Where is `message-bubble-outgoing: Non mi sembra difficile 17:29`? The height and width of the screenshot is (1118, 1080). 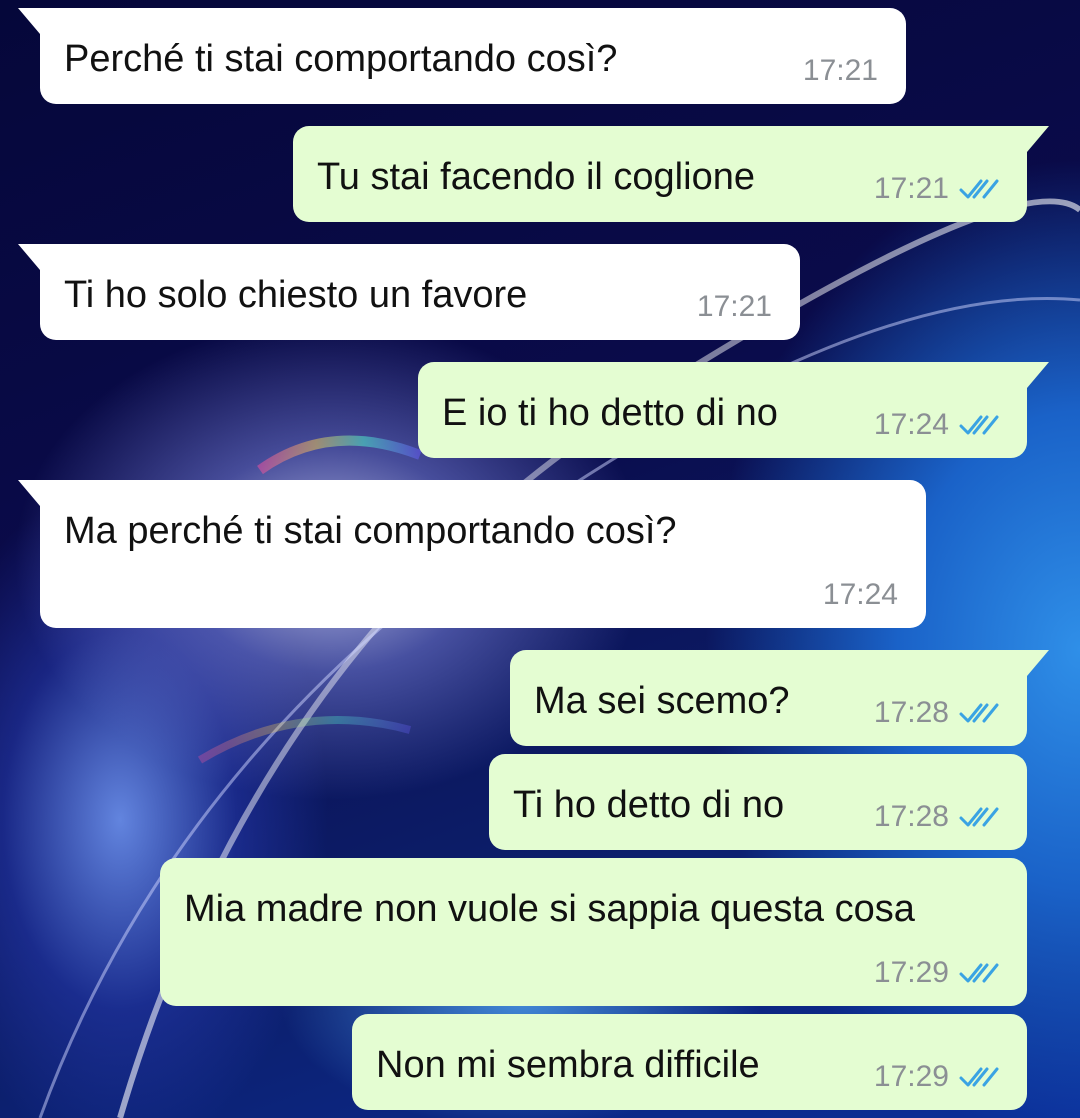 message-bubble-outgoing: Non mi sembra difficile 17:29 is located at coordinates (689, 1062).